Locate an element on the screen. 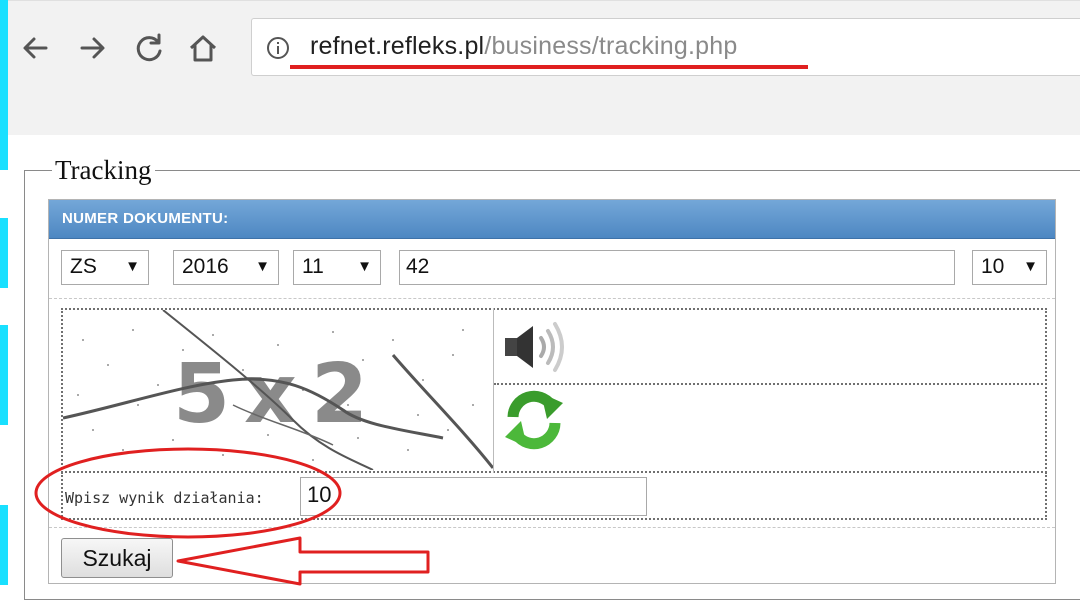 The width and height of the screenshot is (1080, 600). branch-select: 10 ▼ is located at coordinates (1009, 267).